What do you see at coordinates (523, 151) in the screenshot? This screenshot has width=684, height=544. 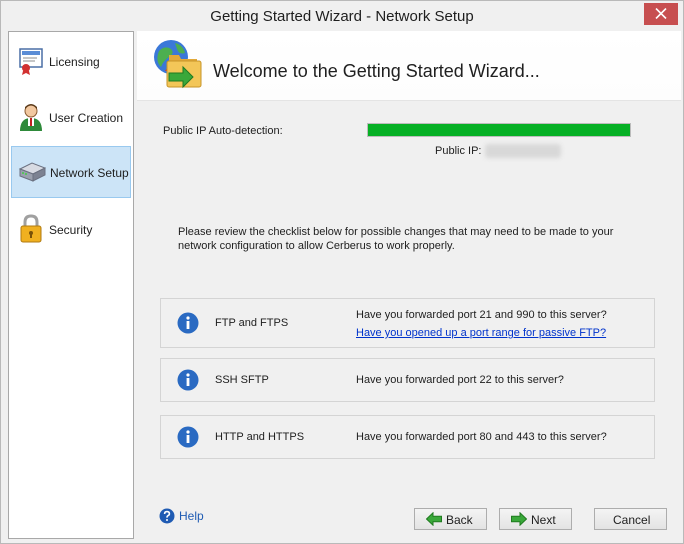 I see `public-ip-value-redacted` at bounding box center [523, 151].